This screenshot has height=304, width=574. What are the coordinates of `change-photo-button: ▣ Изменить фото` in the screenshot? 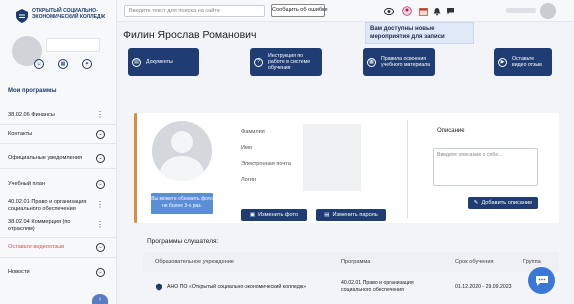 It's located at (274, 215).